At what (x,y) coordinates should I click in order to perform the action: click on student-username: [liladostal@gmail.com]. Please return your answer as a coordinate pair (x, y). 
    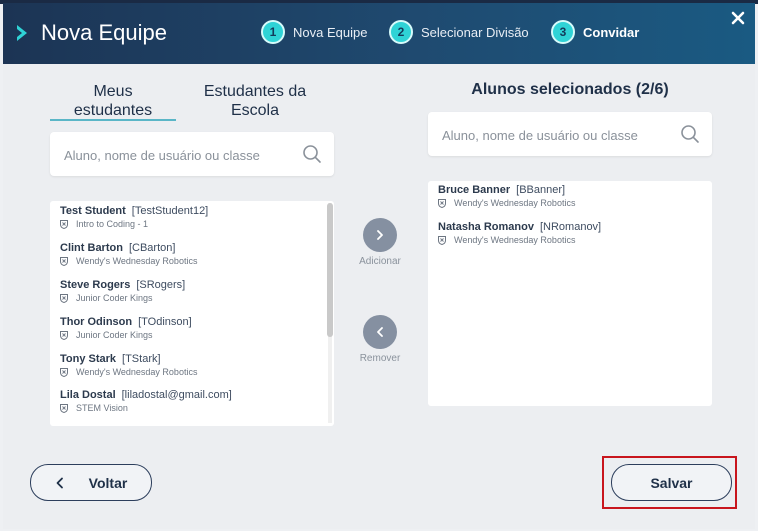
    Looking at the image, I should click on (176, 395).